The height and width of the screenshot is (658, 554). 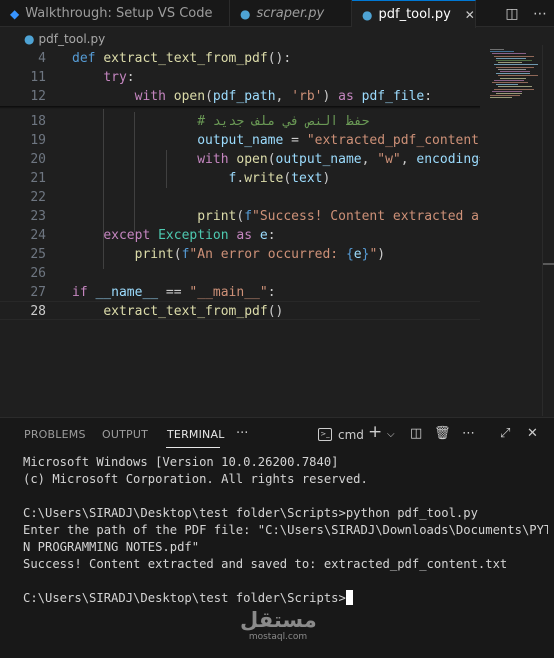 What do you see at coordinates (505, 433) in the screenshot?
I see `maximize-panel-icon: ⤢` at bounding box center [505, 433].